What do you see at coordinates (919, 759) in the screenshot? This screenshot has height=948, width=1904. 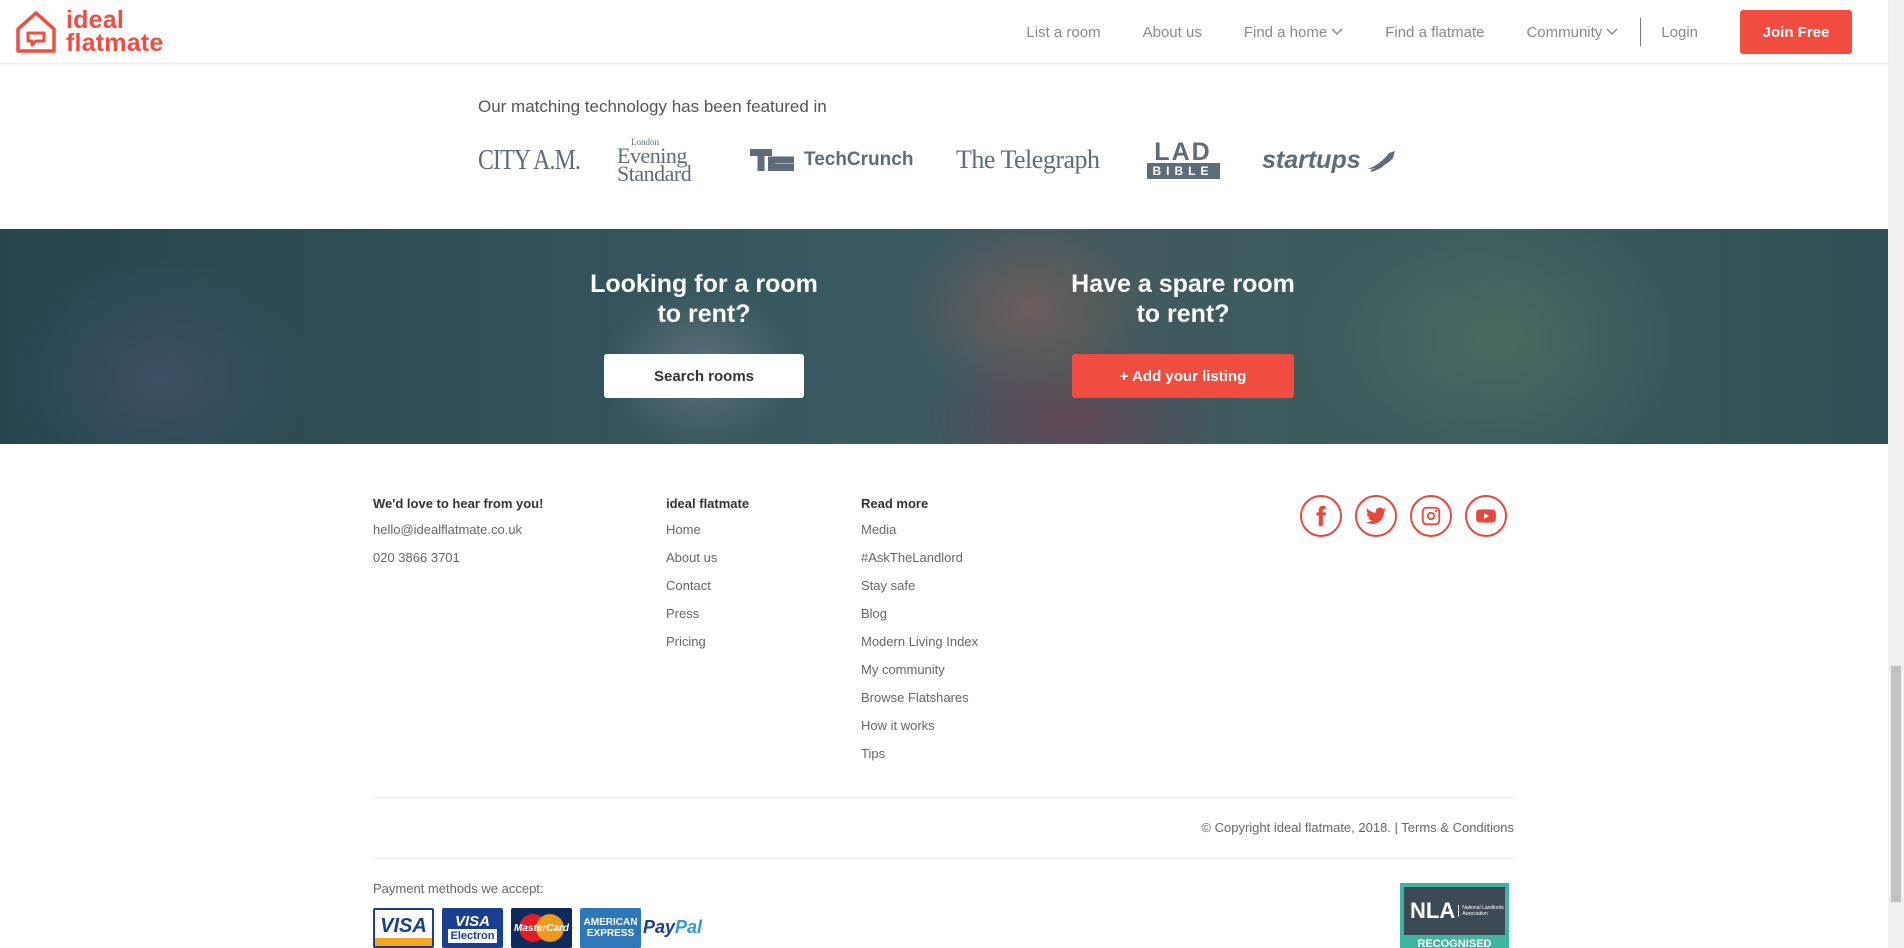 I see `footer-link-tips: Tips` at bounding box center [919, 759].